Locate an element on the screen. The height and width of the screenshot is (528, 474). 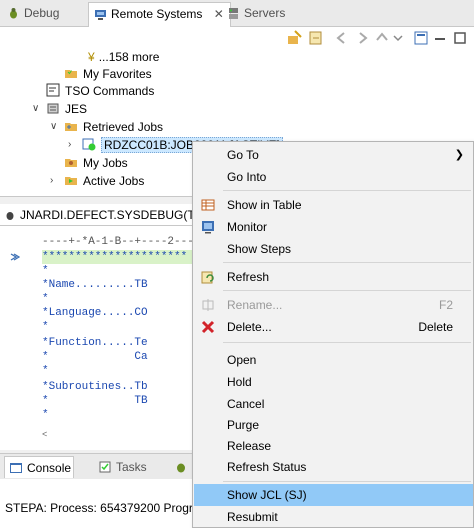
more-chevron-icon: ¥ is located at coordinates (91, 57).